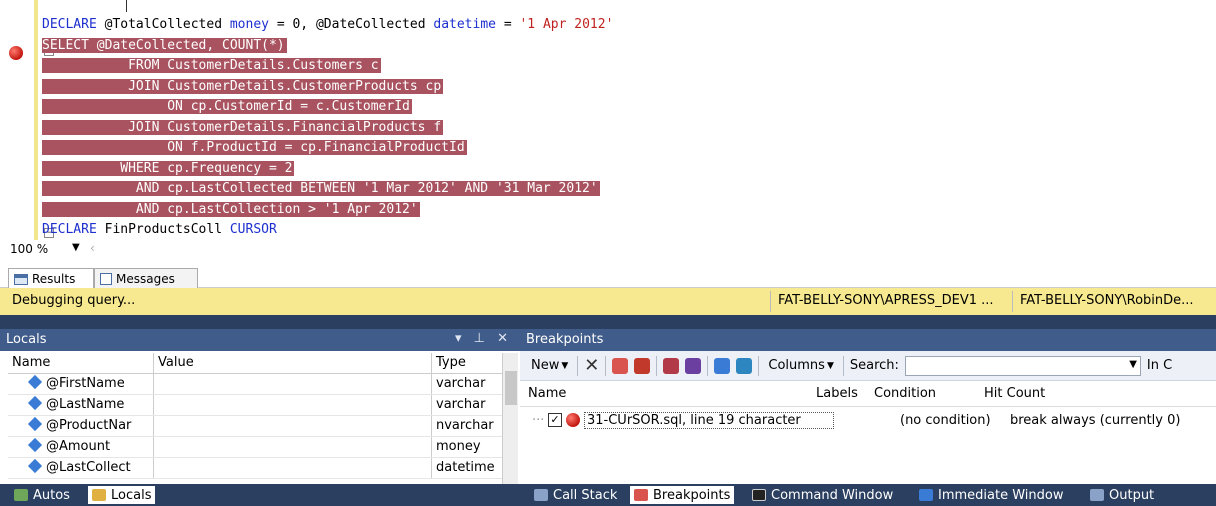  What do you see at coordinates (585, 495) in the screenshot?
I see `tab-call-stack-label: Call Stack` at bounding box center [585, 495].